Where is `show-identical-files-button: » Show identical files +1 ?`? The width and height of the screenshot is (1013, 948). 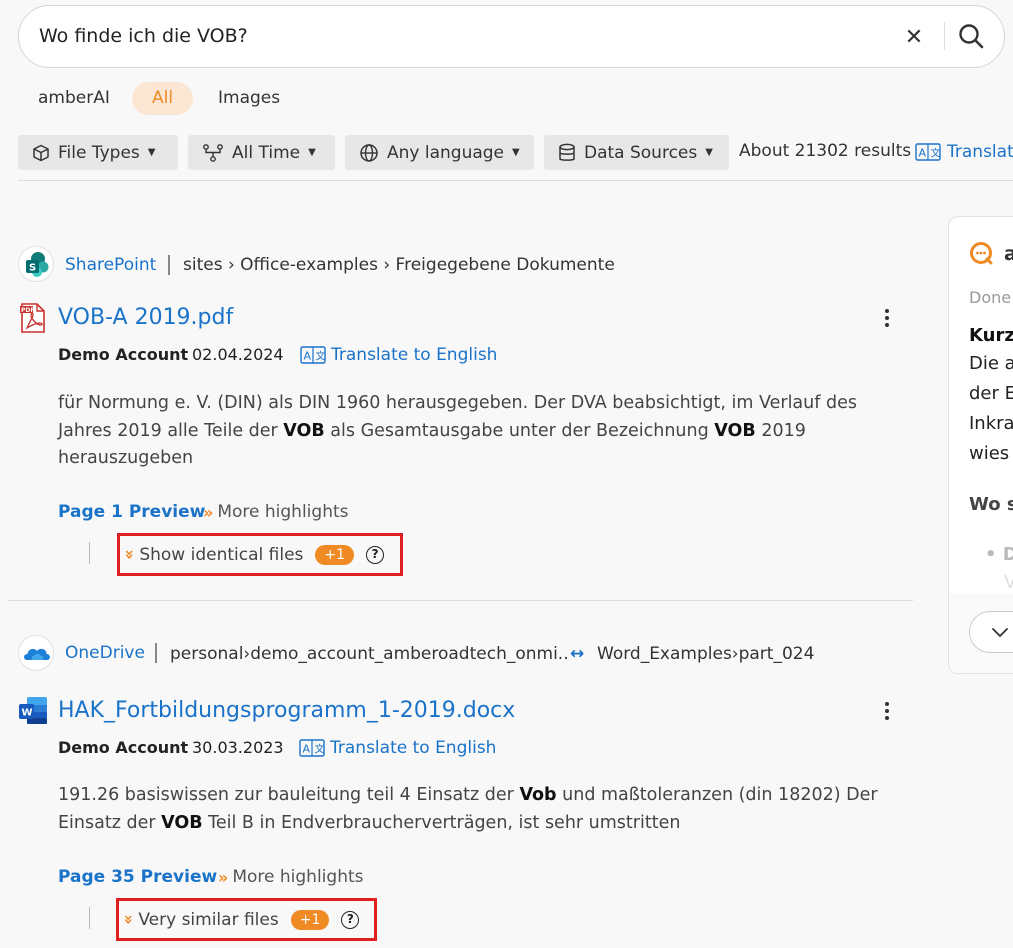 show-identical-files-button: » Show identical files +1 ? is located at coordinates (260, 554).